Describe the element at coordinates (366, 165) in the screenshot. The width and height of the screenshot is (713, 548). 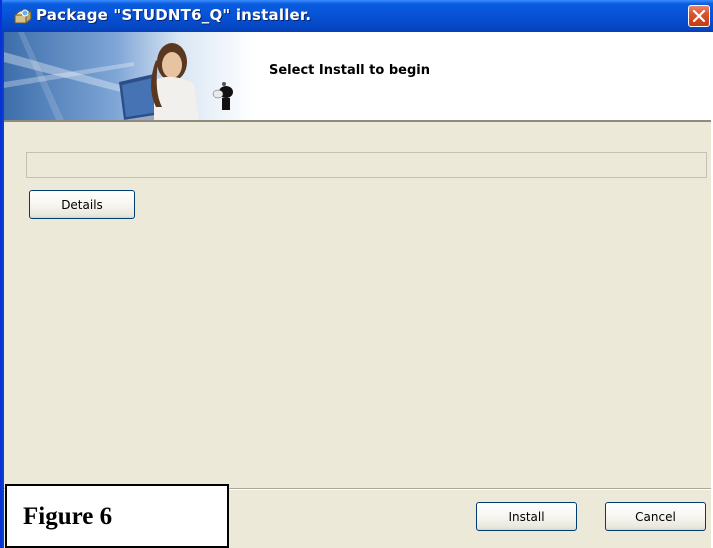
I see `progress-bar` at that location.